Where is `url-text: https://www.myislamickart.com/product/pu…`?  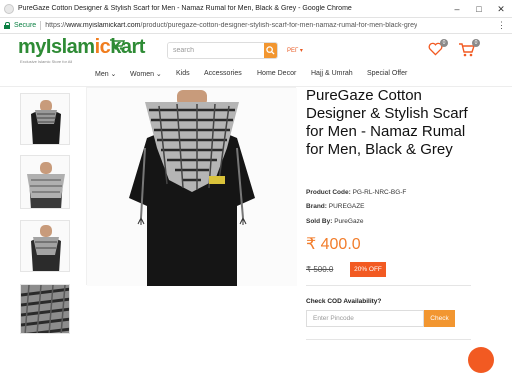
url-text: https://www.myislamickart.com/product/pu… is located at coordinates (231, 25).